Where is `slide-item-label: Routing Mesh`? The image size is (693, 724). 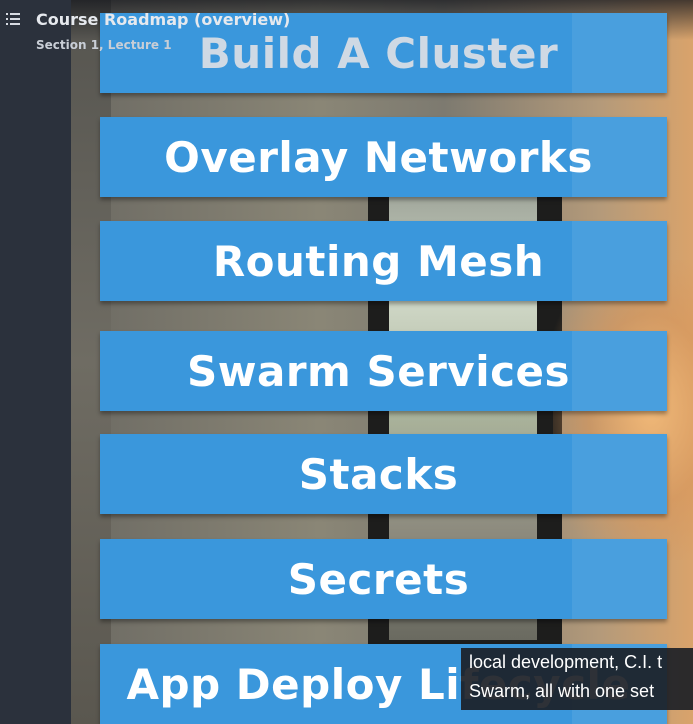
slide-item-label: Routing Mesh is located at coordinates (378, 261).